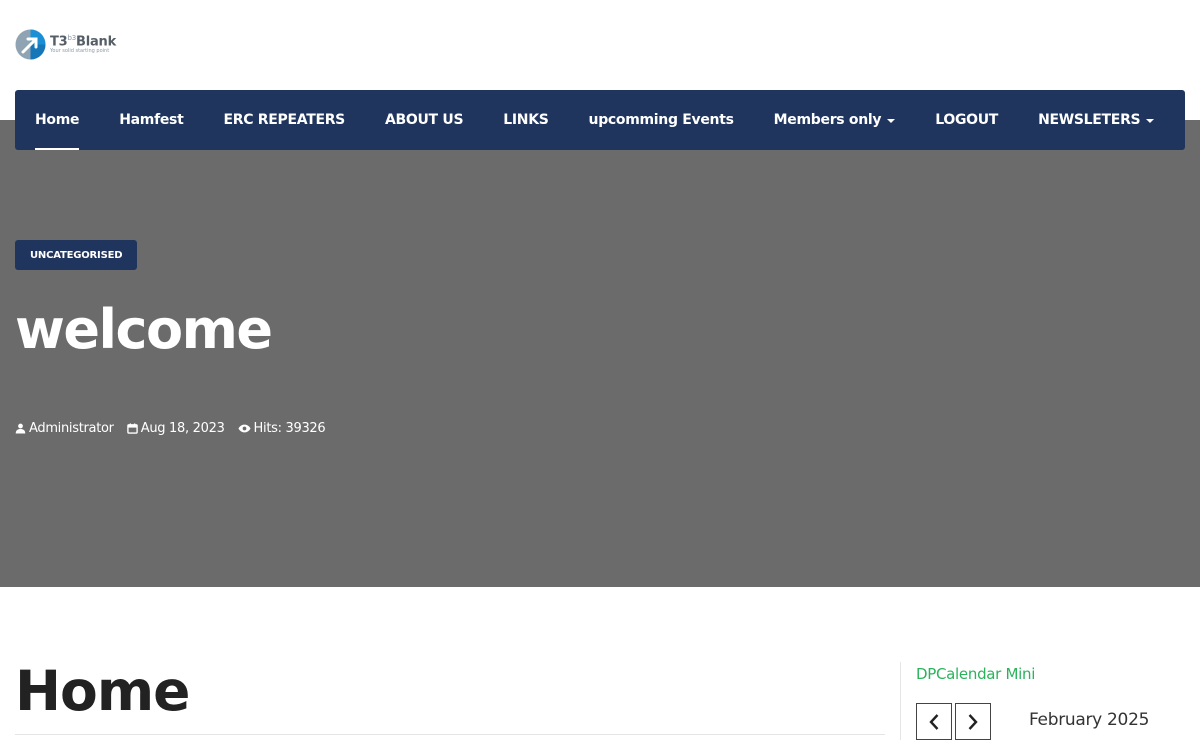  Describe the element at coordinates (900, 701) in the screenshot. I see `sidebar-divider` at that location.